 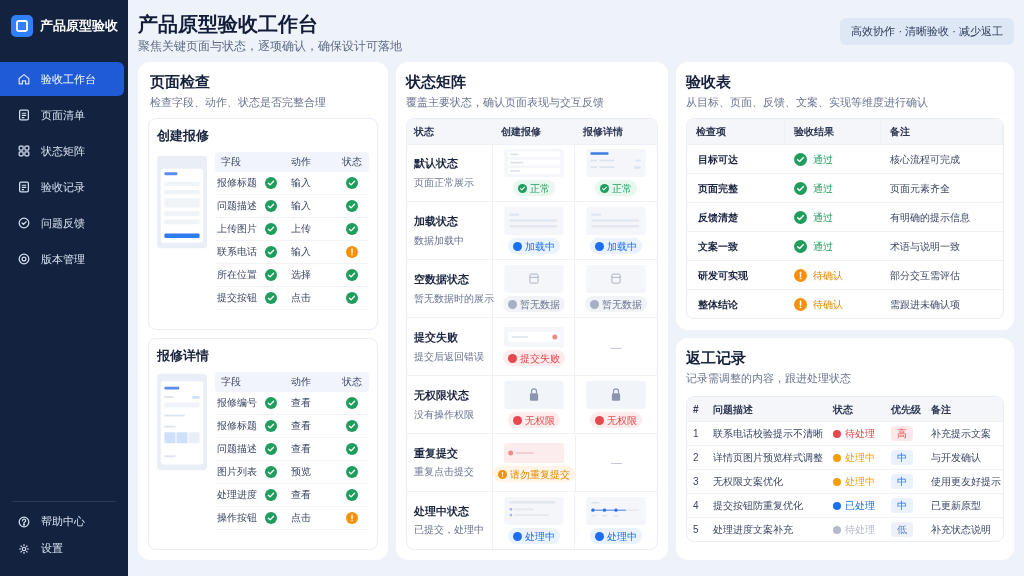 I want to click on table-cell-text: 预览, so click(x=301, y=472).